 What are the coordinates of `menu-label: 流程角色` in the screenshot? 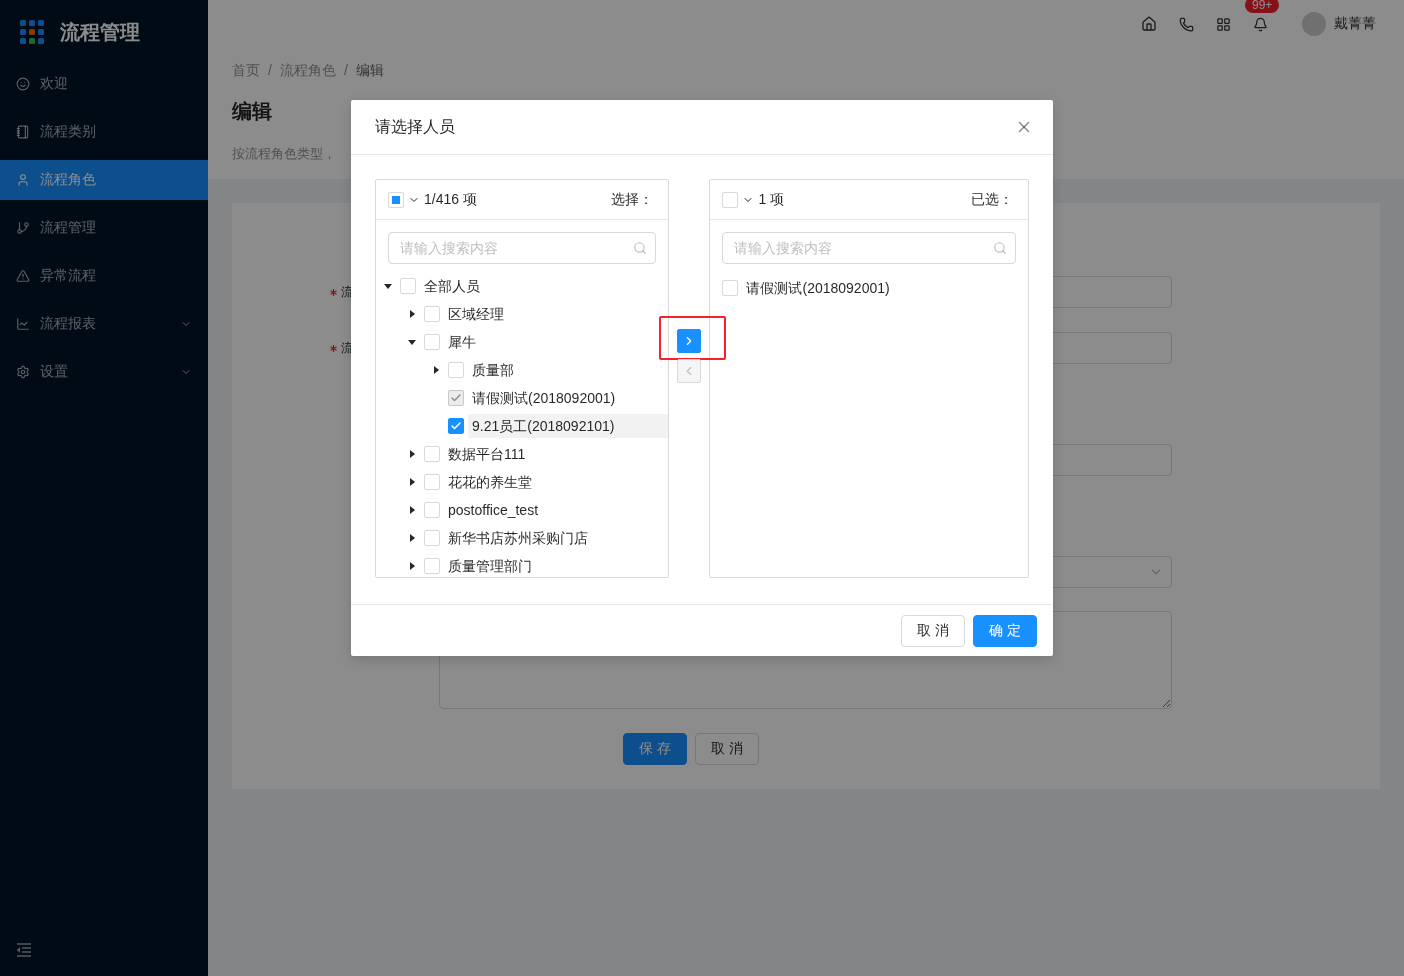 It's located at (68, 180).